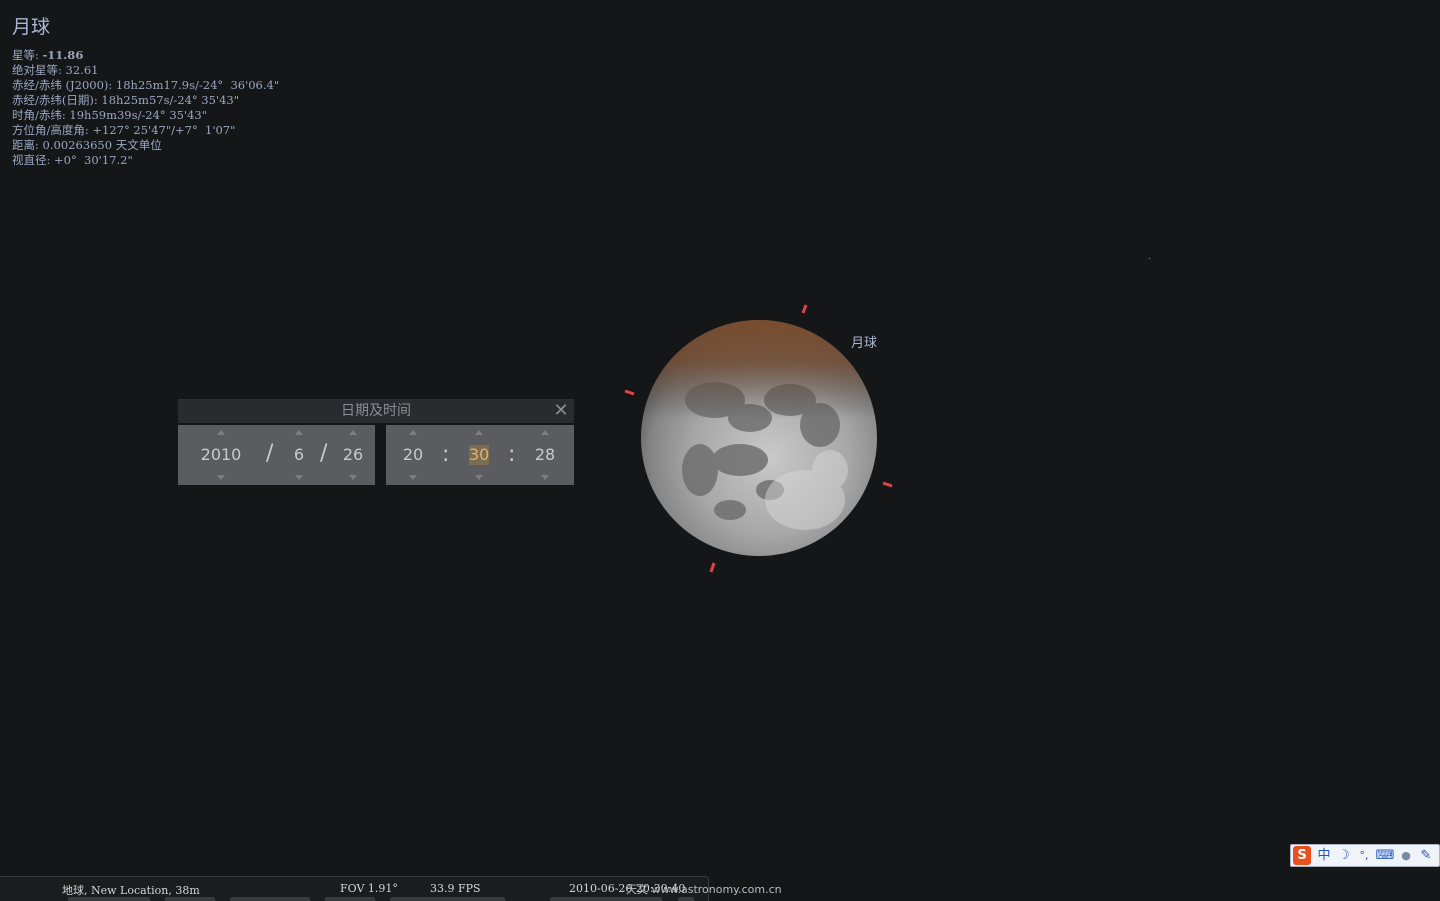  Describe the element at coordinates (48, 55) in the screenshot. I see `info-magnitude: 星等: -11.86` at that location.